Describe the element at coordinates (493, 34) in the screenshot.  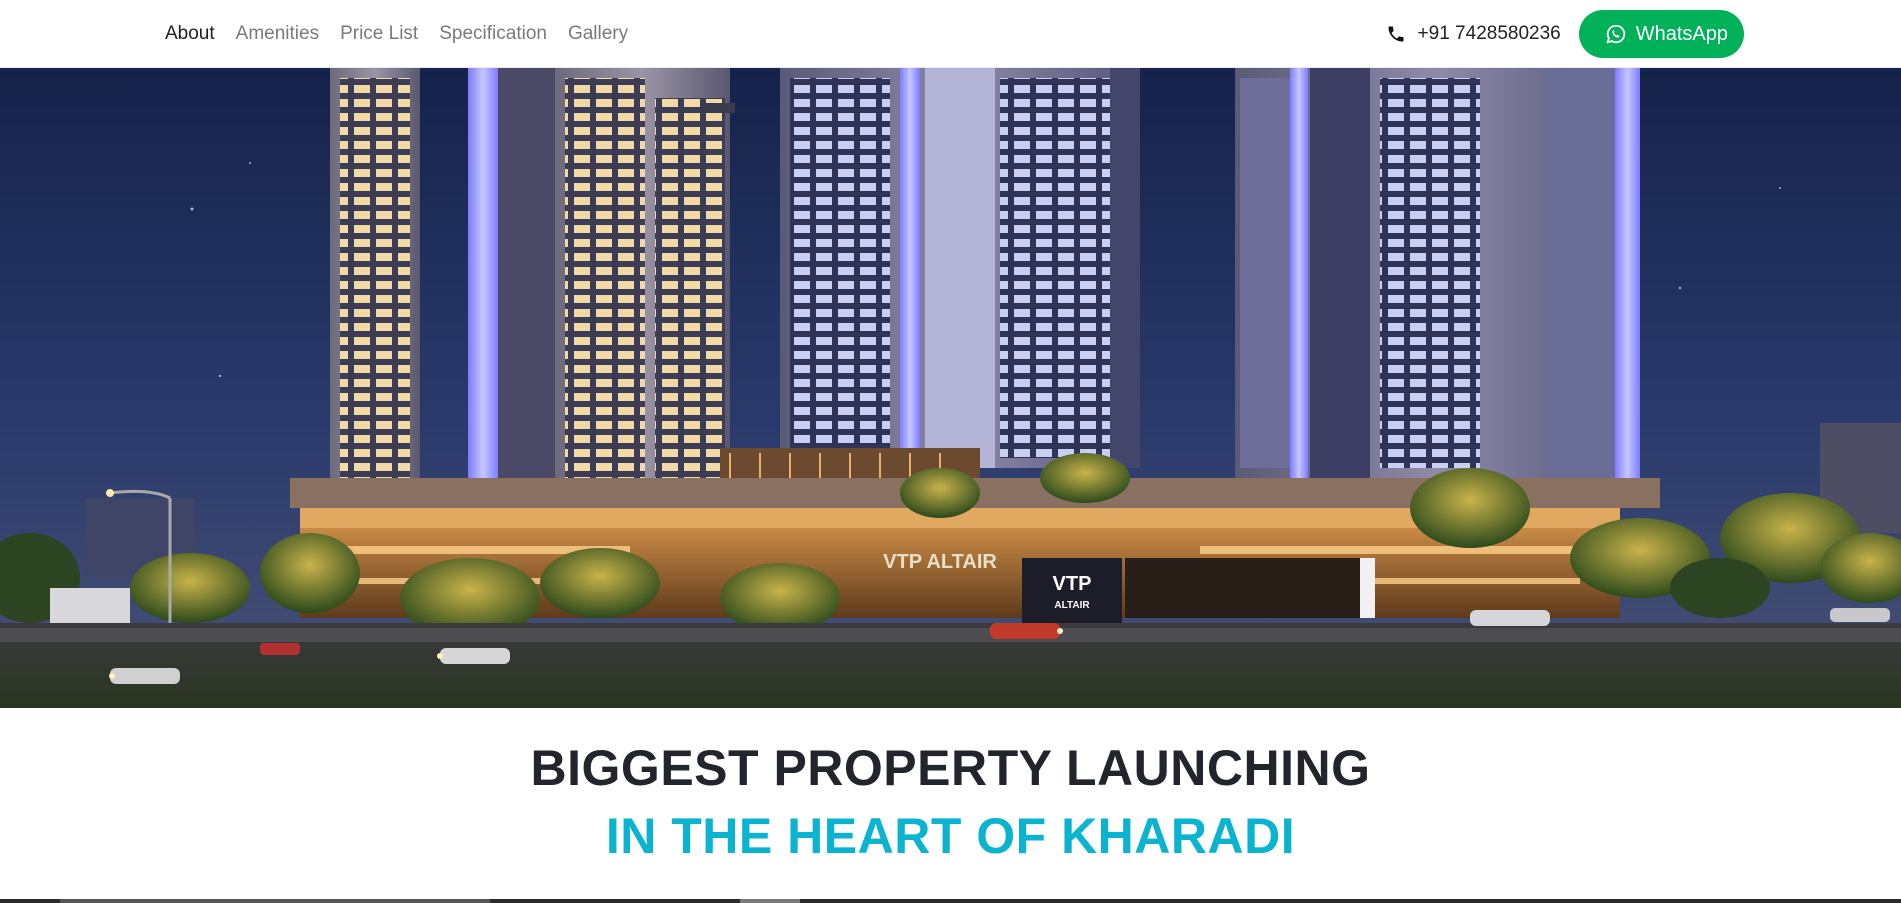
I see `nav-link-specification: Specification` at that location.